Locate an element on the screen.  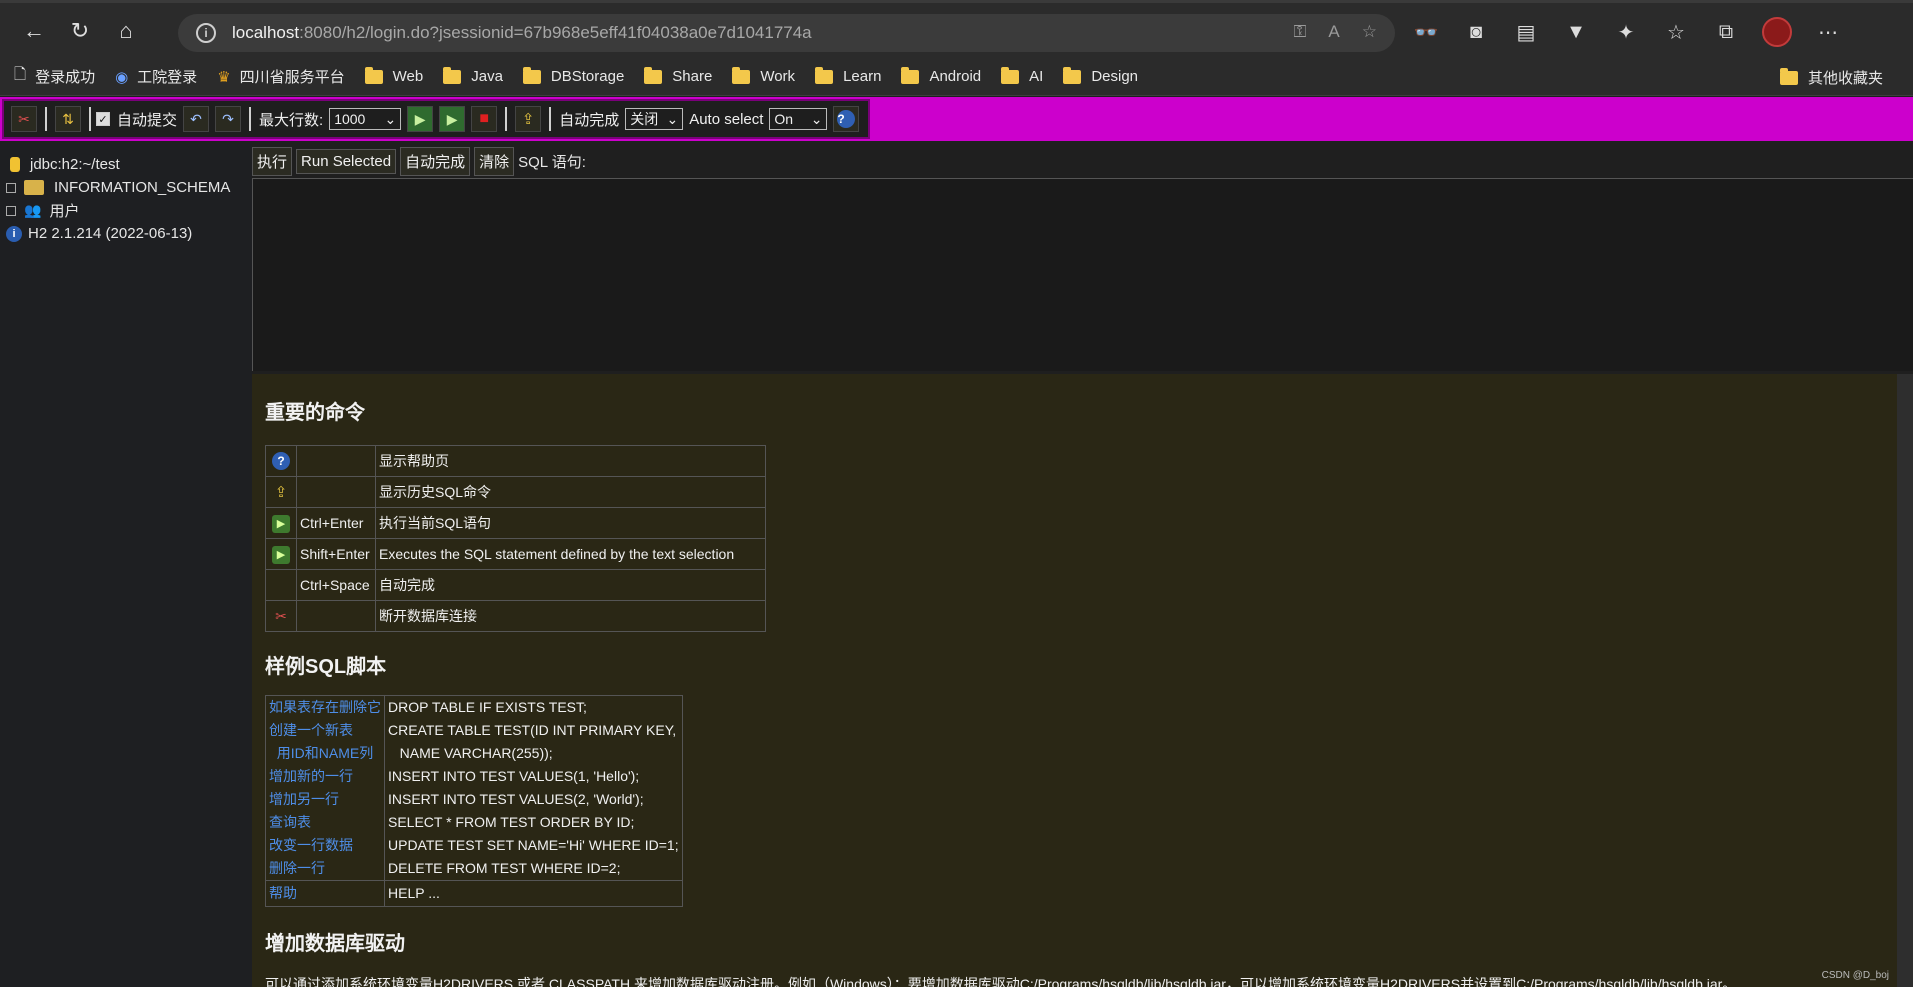
reload-icon: ↻ is located at coordinates (80, 31).